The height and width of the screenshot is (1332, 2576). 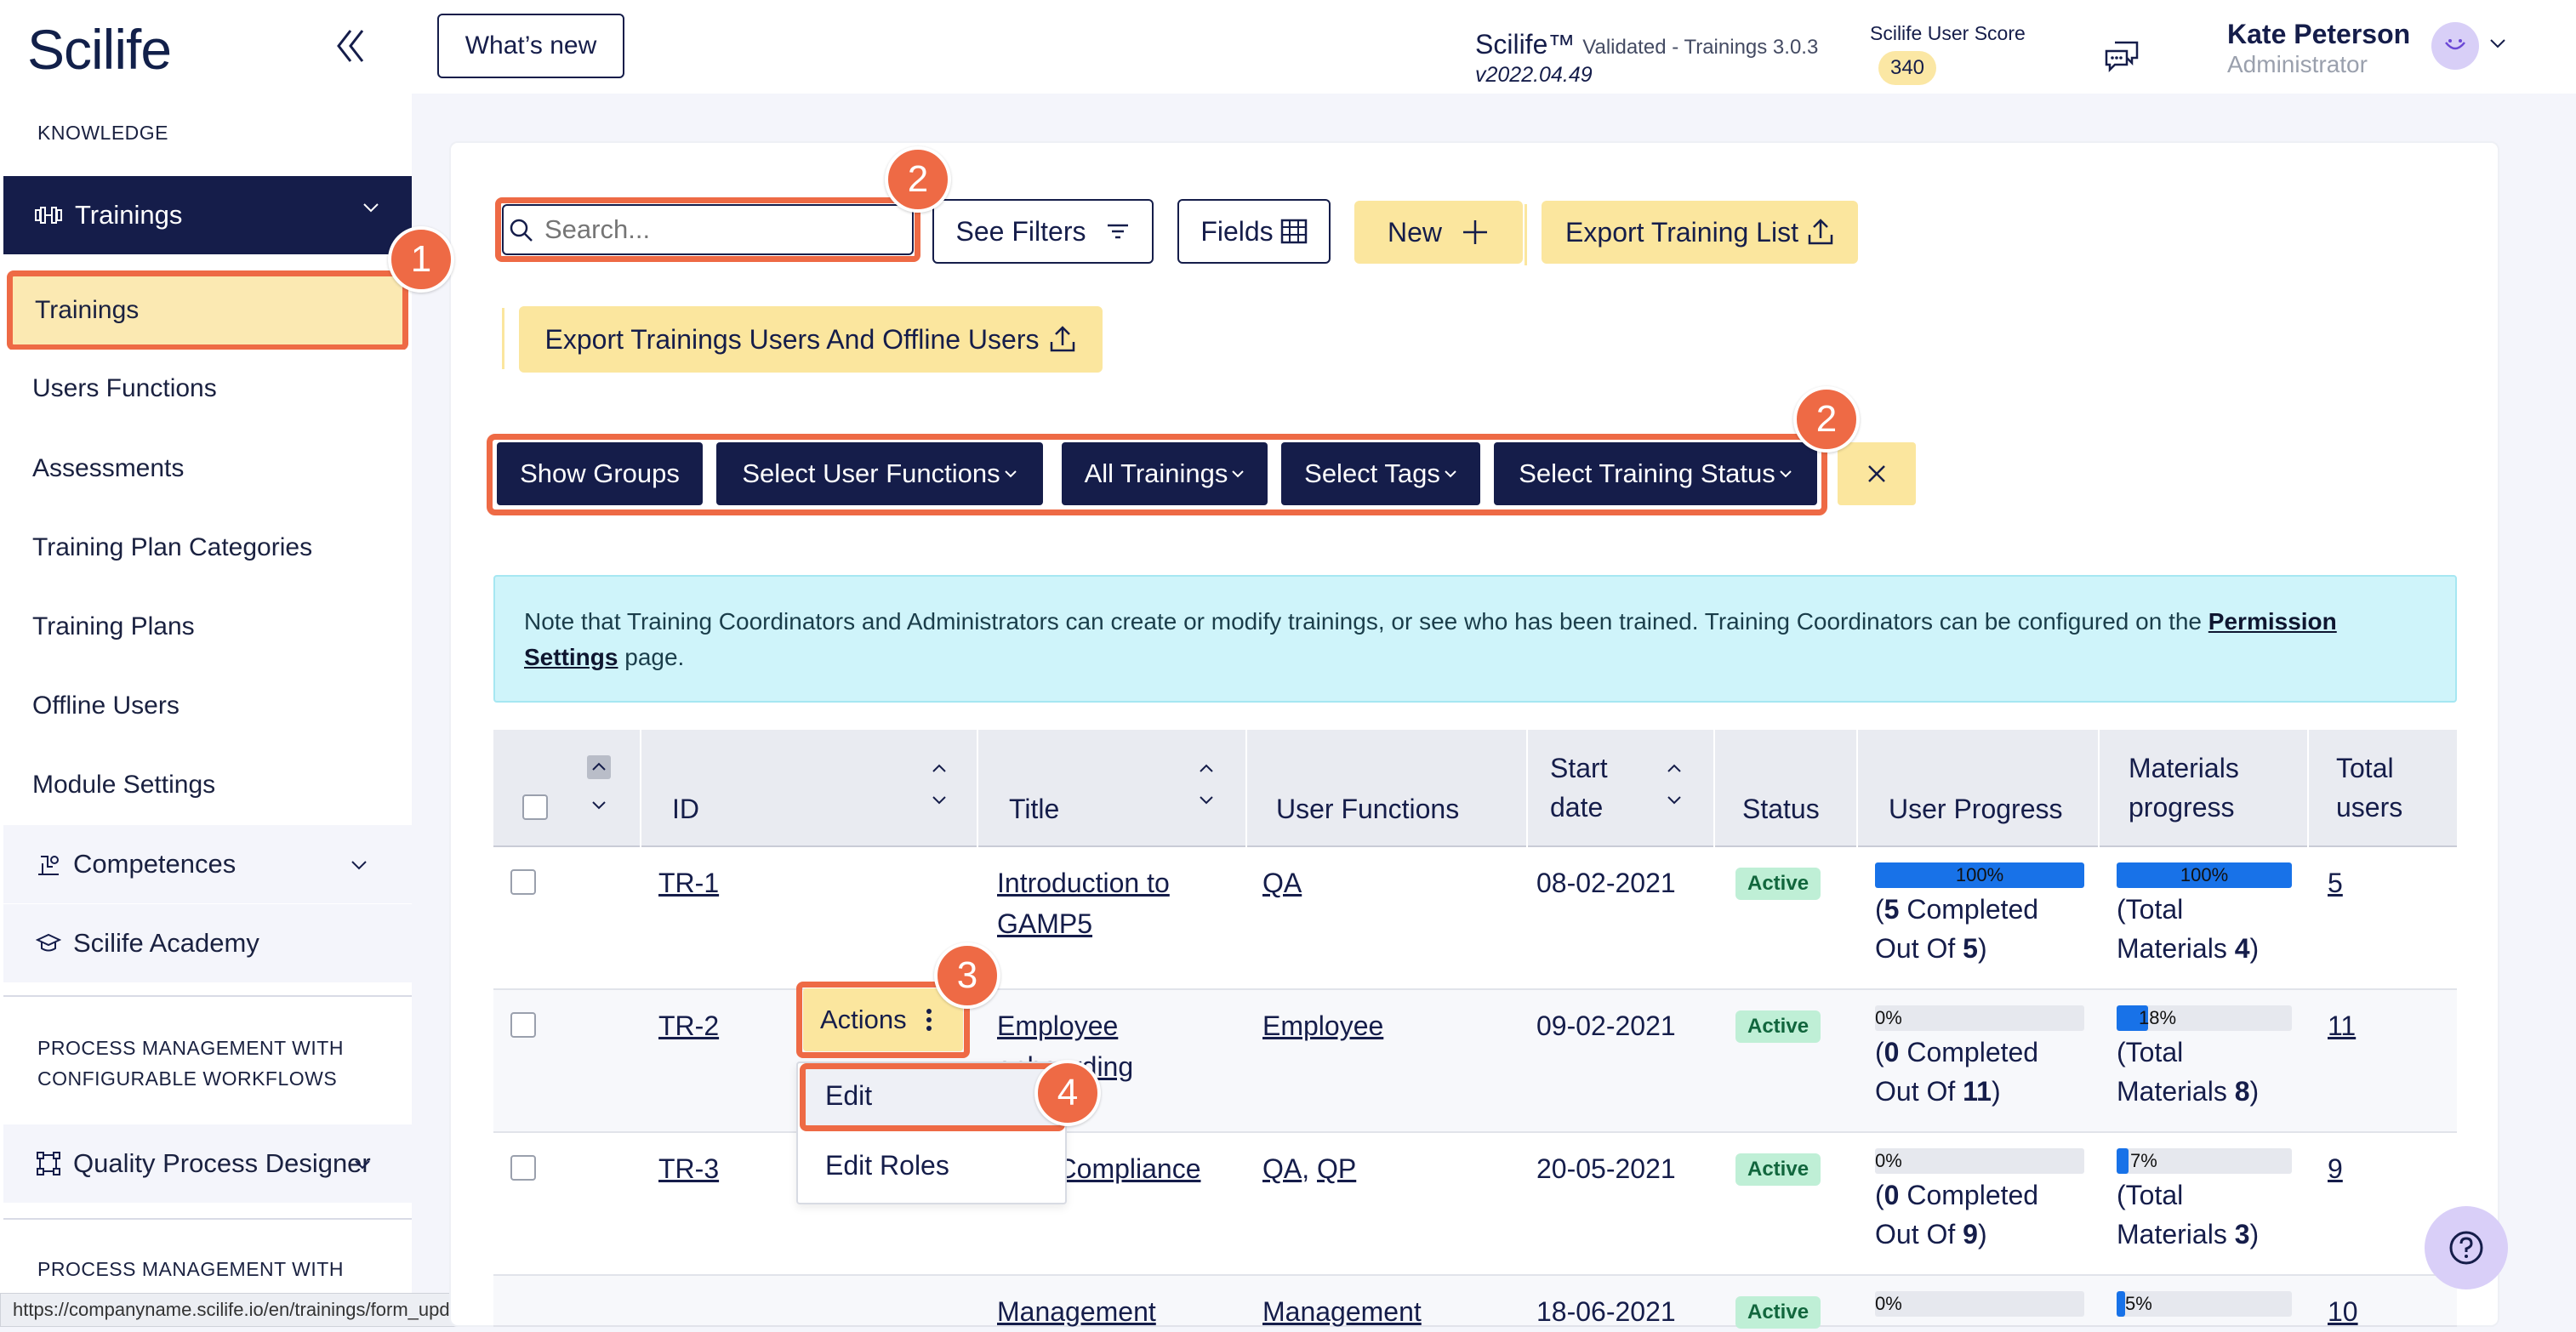 What do you see at coordinates (571, 657) in the screenshot?
I see `settings-link: Settings` at bounding box center [571, 657].